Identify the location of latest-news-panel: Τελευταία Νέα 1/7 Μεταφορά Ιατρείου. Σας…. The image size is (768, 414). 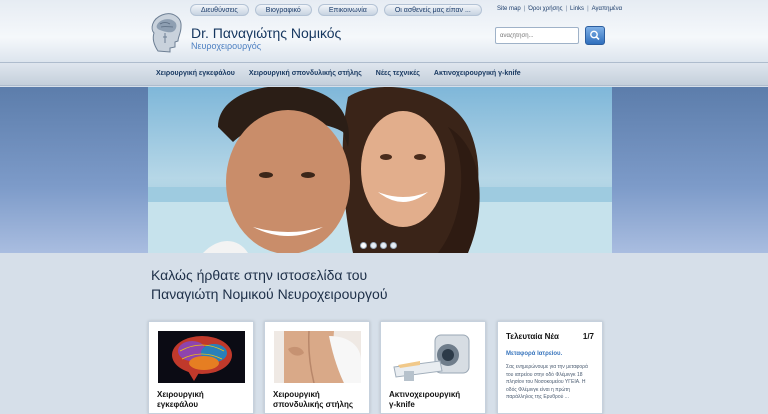
(550, 367).